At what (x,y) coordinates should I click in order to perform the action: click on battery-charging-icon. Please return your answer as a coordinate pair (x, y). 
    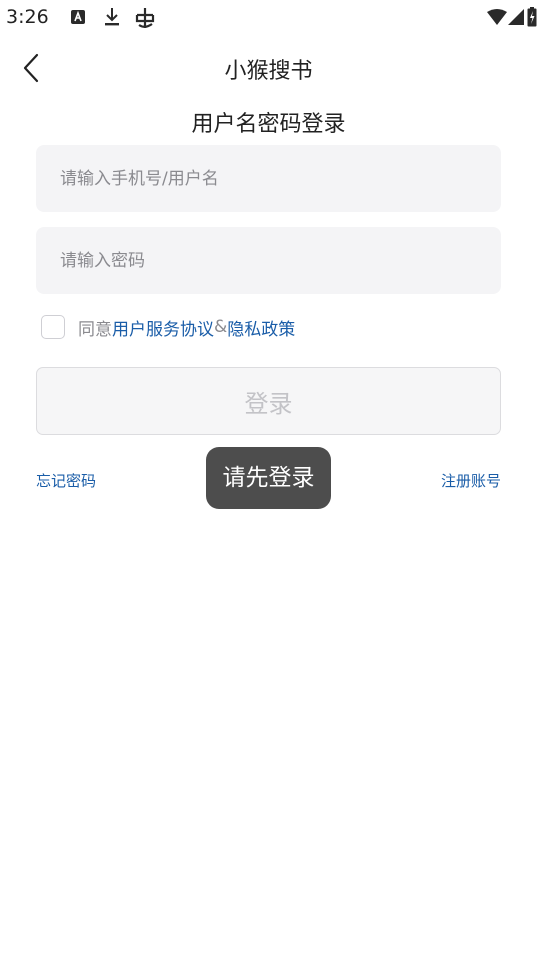
    Looking at the image, I should click on (532, 19).